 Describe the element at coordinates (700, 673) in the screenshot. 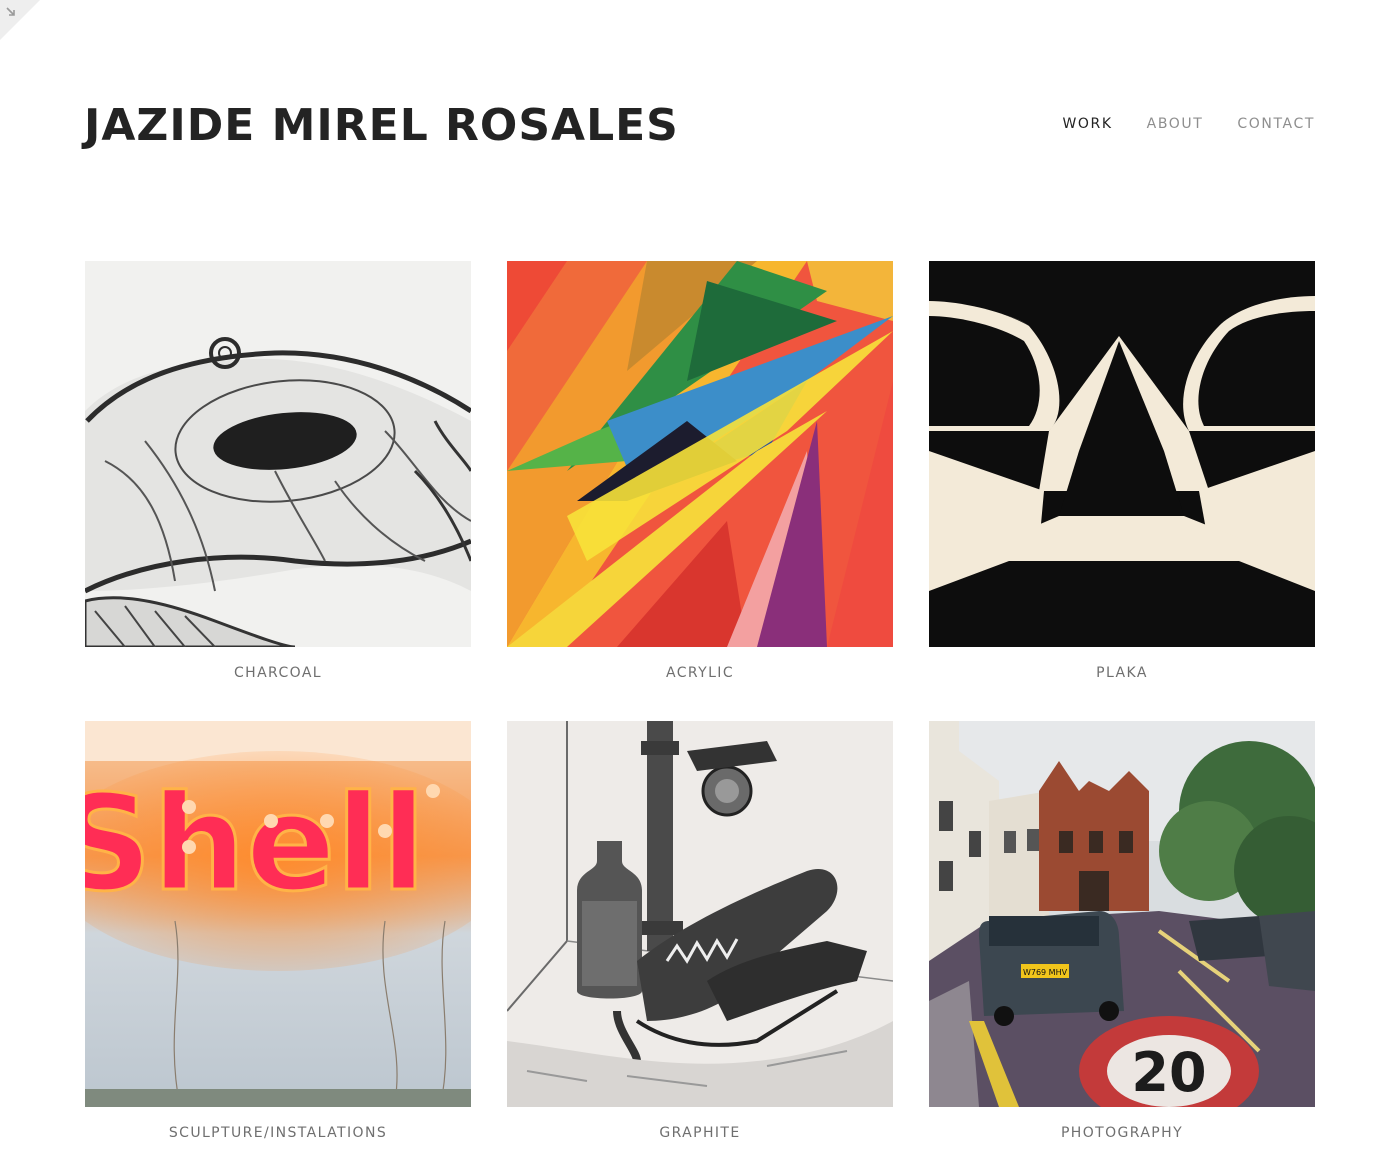

I see `gallery-item-label: ACRYLIC` at that location.